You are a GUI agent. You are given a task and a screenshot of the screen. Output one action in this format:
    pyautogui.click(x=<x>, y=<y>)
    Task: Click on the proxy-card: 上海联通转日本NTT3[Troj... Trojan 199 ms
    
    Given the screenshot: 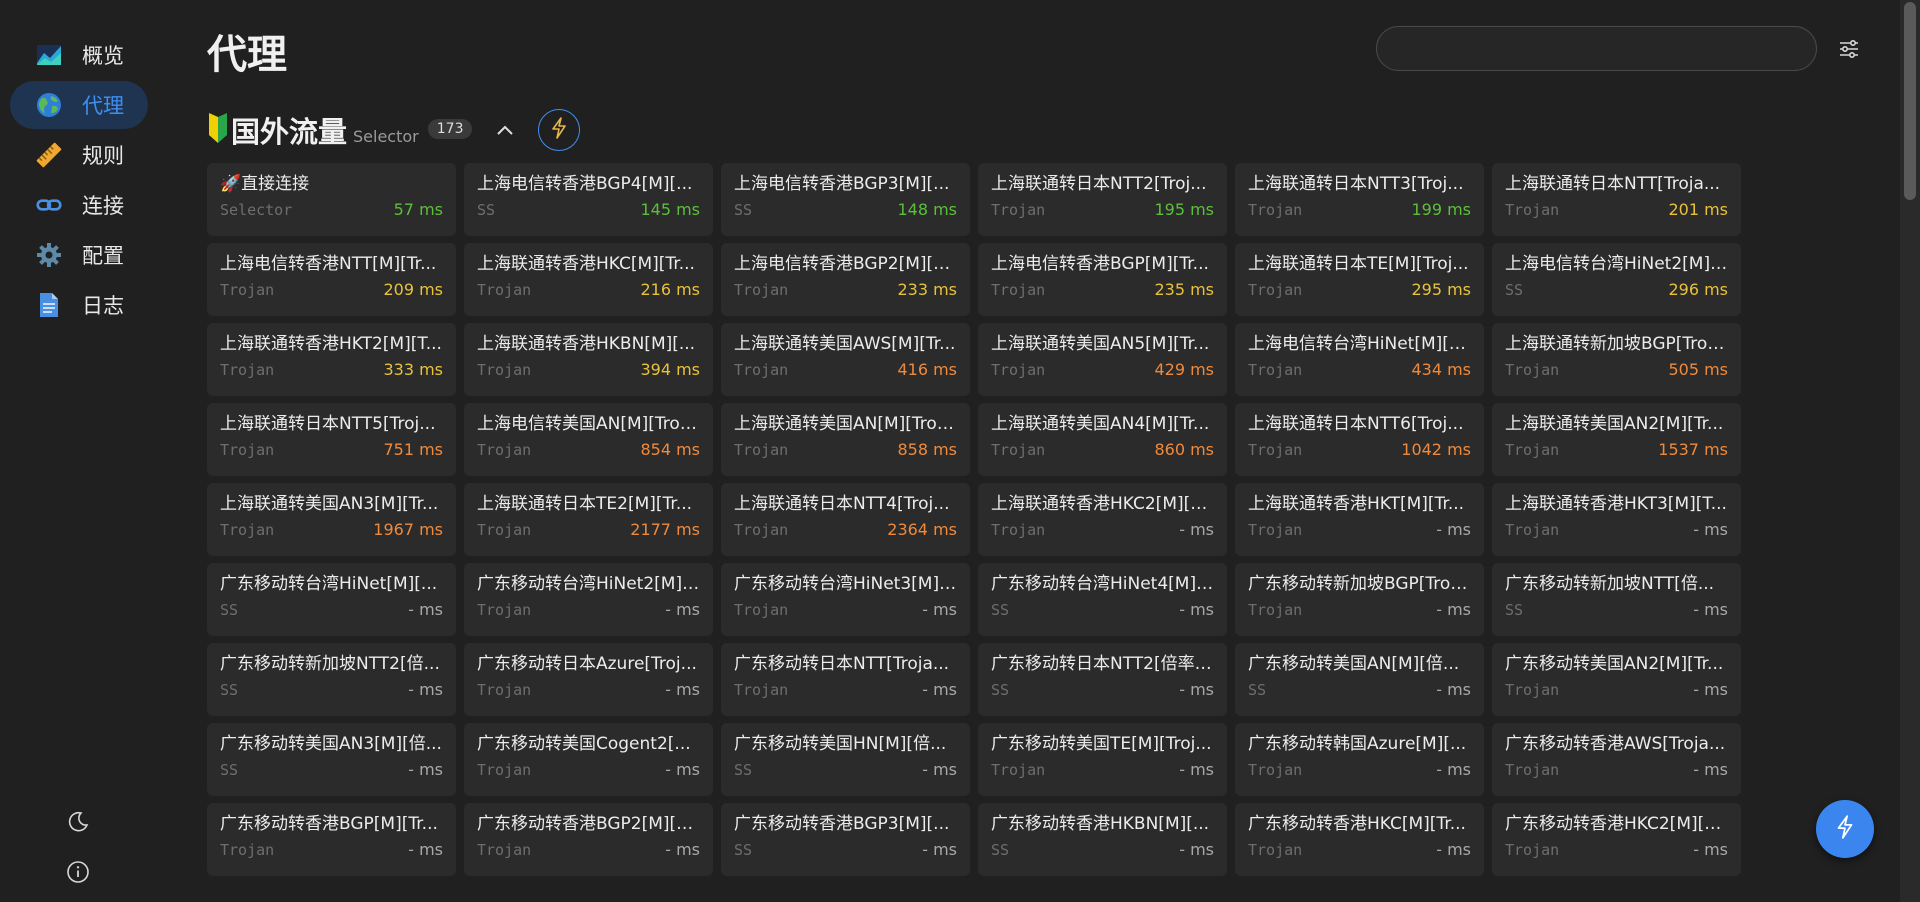 What is the action you would take?
    pyautogui.click(x=1359, y=199)
    